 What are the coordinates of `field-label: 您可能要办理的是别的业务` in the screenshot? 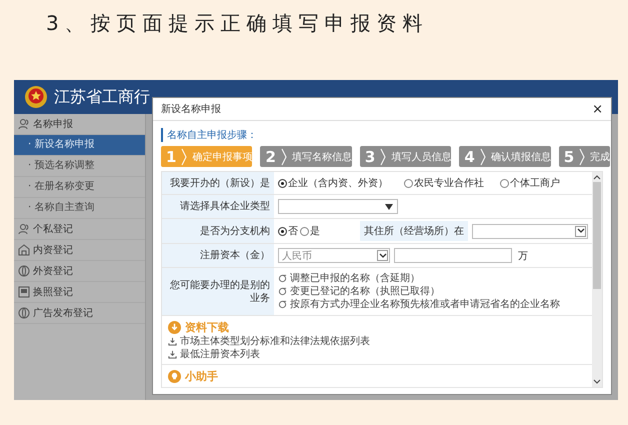 It's located at (218, 292).